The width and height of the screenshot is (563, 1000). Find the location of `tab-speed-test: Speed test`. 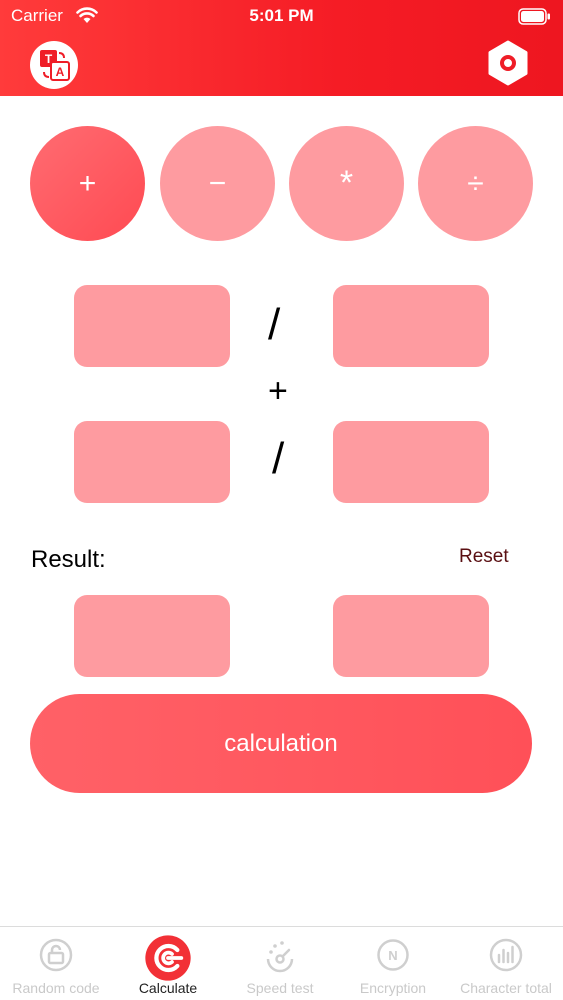

tab-speed-test: Speed test is located at coordinates (280, 963).